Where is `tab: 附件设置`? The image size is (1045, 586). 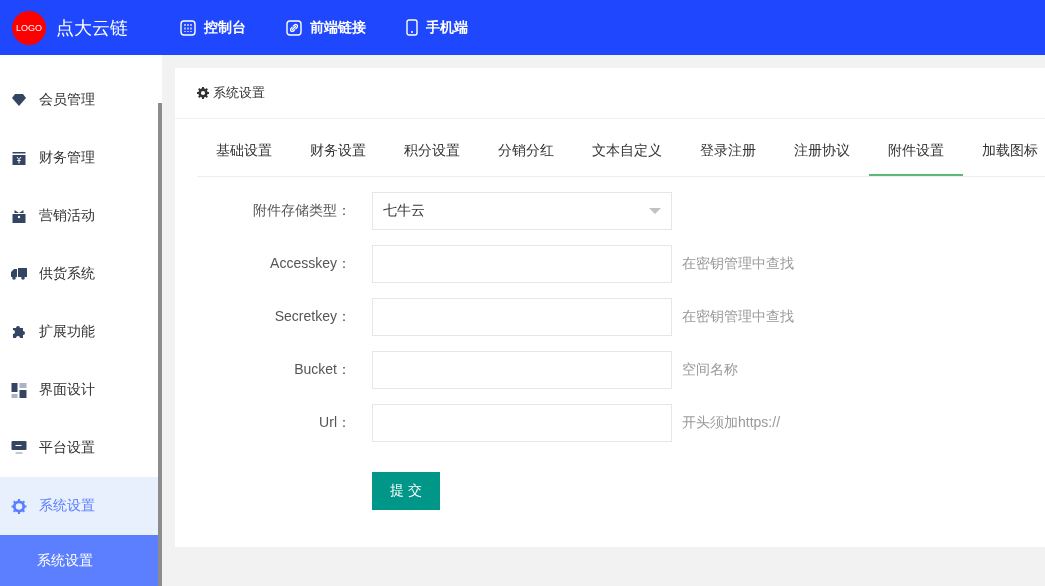 tab: 附件设置 is located at coordinates (916, 151).